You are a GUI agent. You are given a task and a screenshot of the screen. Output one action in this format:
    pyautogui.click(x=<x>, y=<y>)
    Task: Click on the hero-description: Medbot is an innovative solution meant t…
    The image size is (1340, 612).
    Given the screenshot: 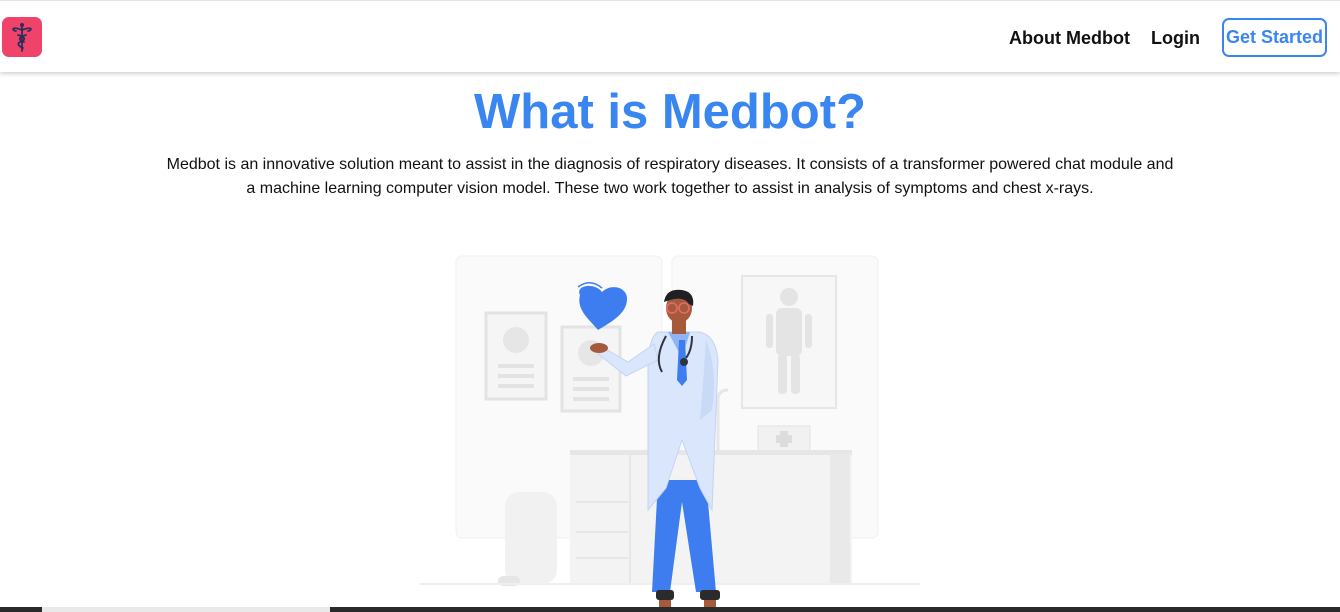 What is the action you would take?
    pyautogui.click(x=670, y=176)
    